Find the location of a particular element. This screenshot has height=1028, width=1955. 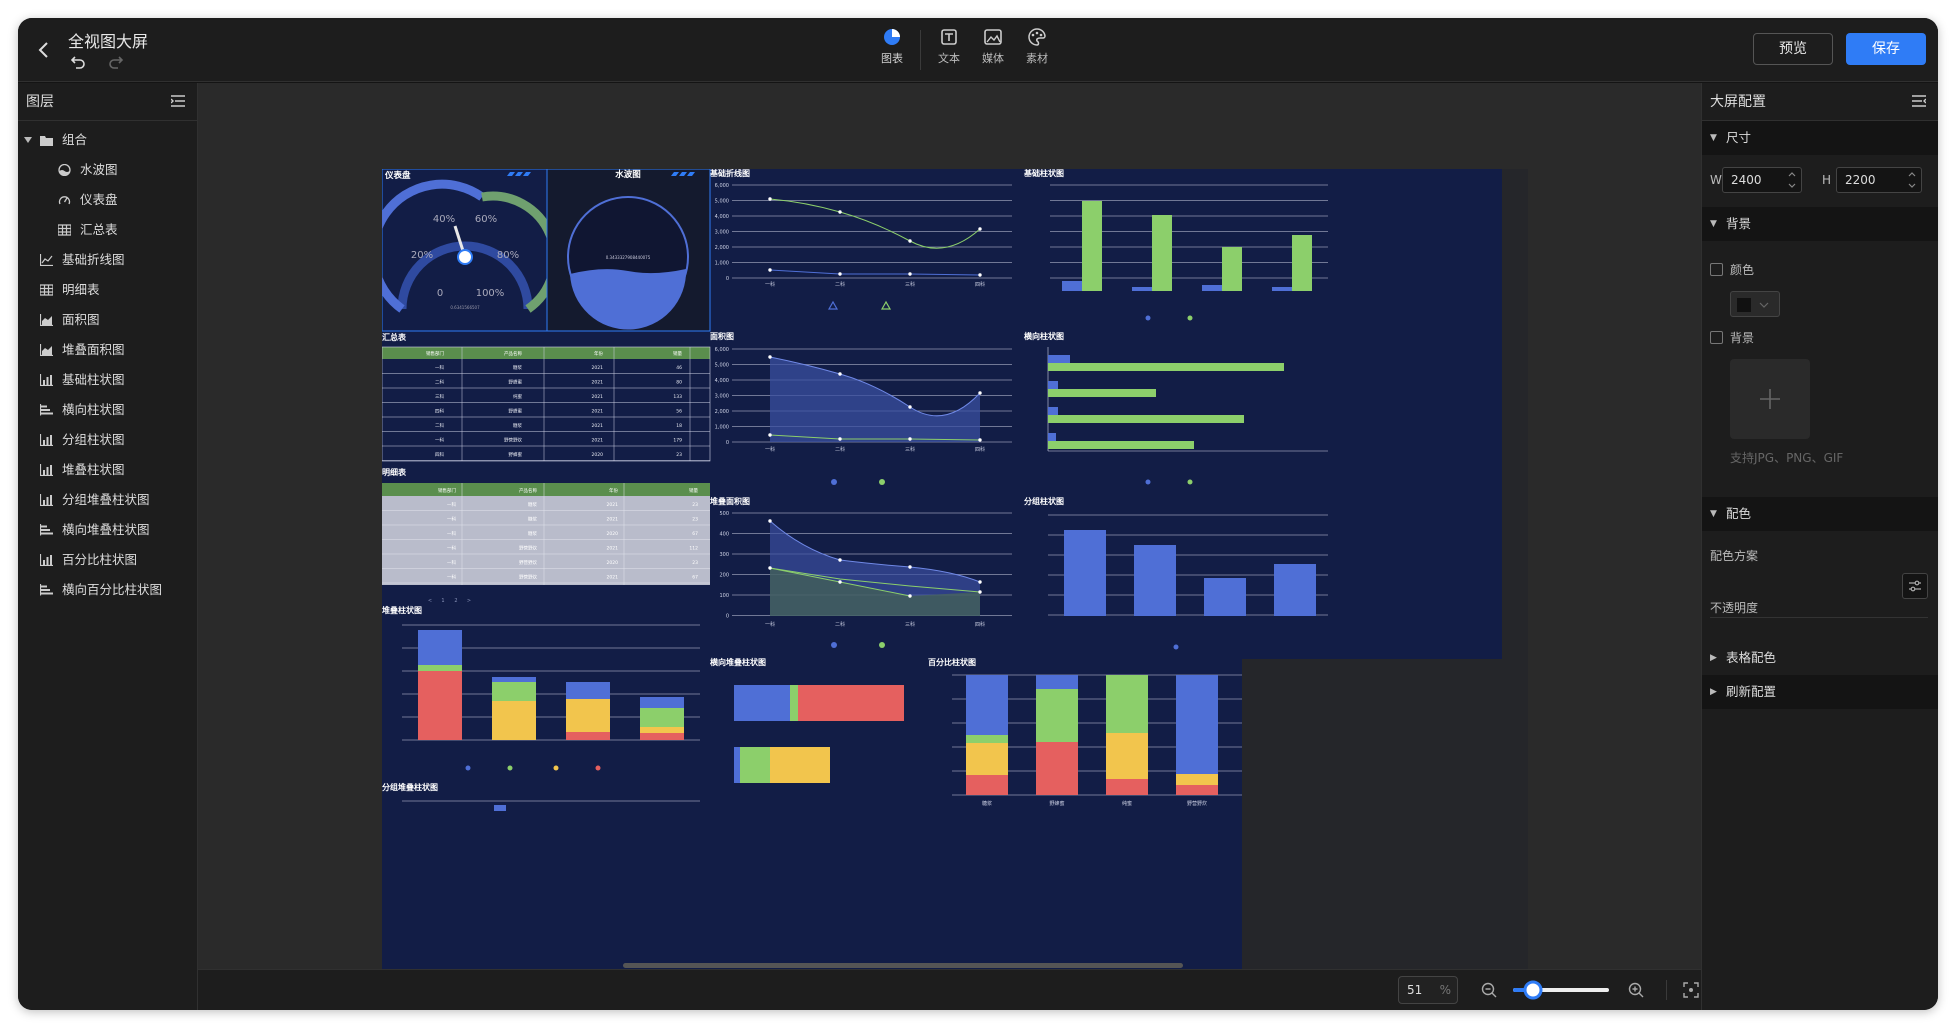

insert-toolbar: 图表 文本 媒体 素材 is located at coordinates (964, 50).